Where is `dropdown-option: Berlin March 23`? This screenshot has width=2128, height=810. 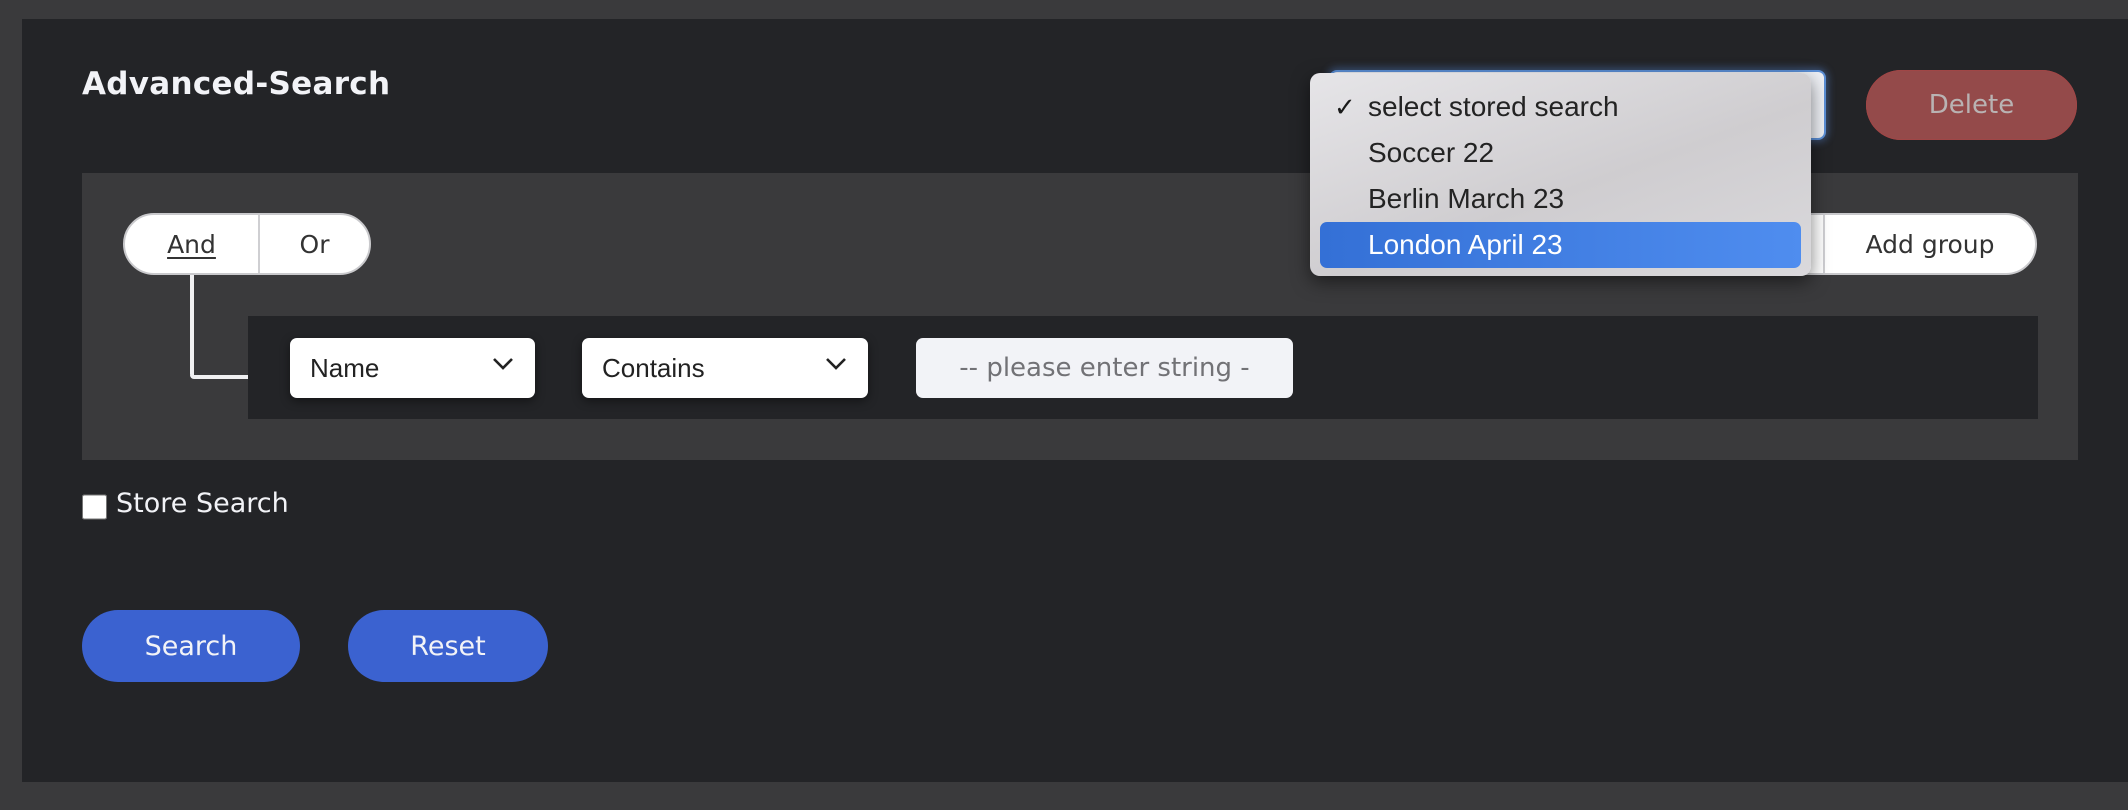 dropdown-option: Berlin March 23 is located at coordinates (1560, 199).